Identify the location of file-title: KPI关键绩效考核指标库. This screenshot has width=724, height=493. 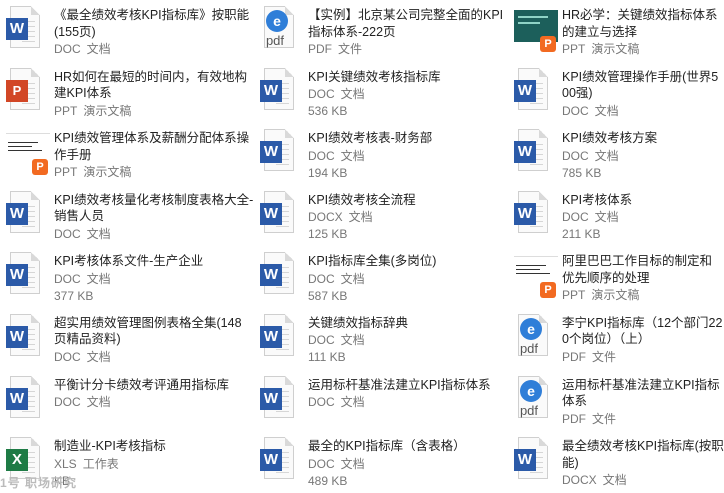
(408, 77).